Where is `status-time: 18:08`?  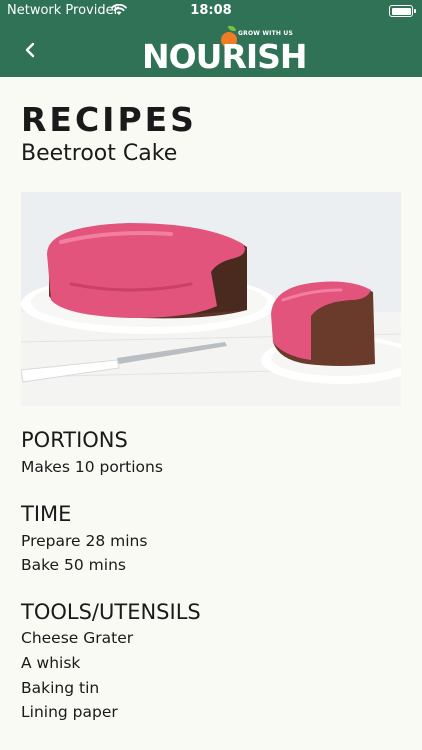
status-time: 18:08 is located at coordinates (211, 10).